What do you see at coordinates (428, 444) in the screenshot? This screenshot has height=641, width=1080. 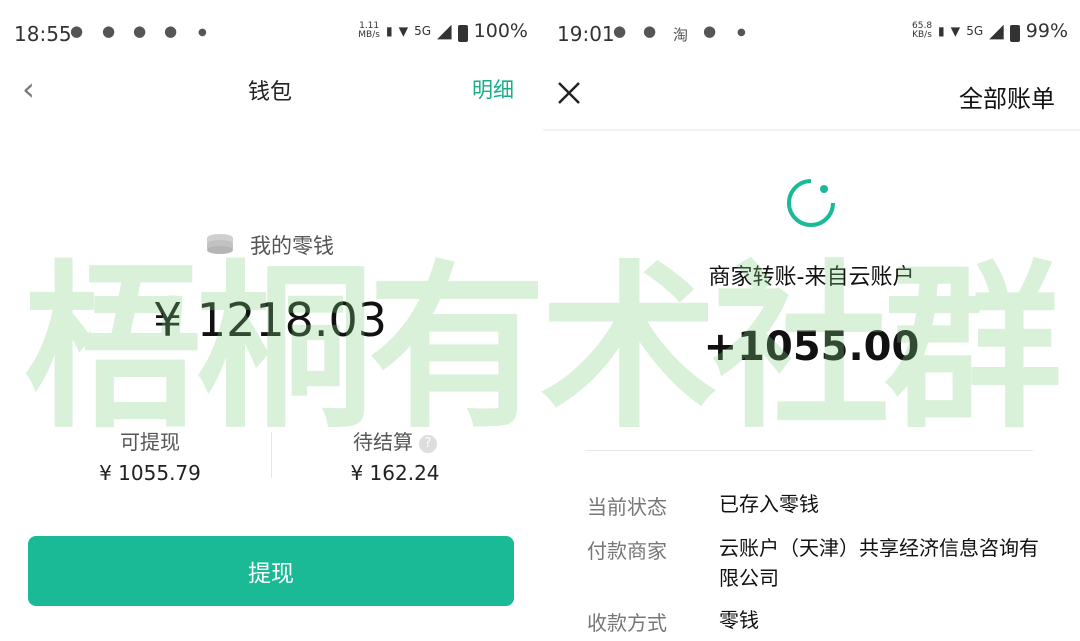 I see `help-icon: ?` at bounding box center [428, 444].